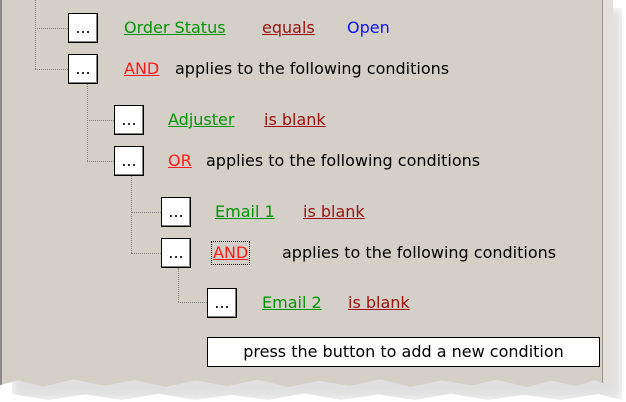  Describe the element at coordinates (180, 161) in the screenshot. I see `logic-link-or: OR` at that location.